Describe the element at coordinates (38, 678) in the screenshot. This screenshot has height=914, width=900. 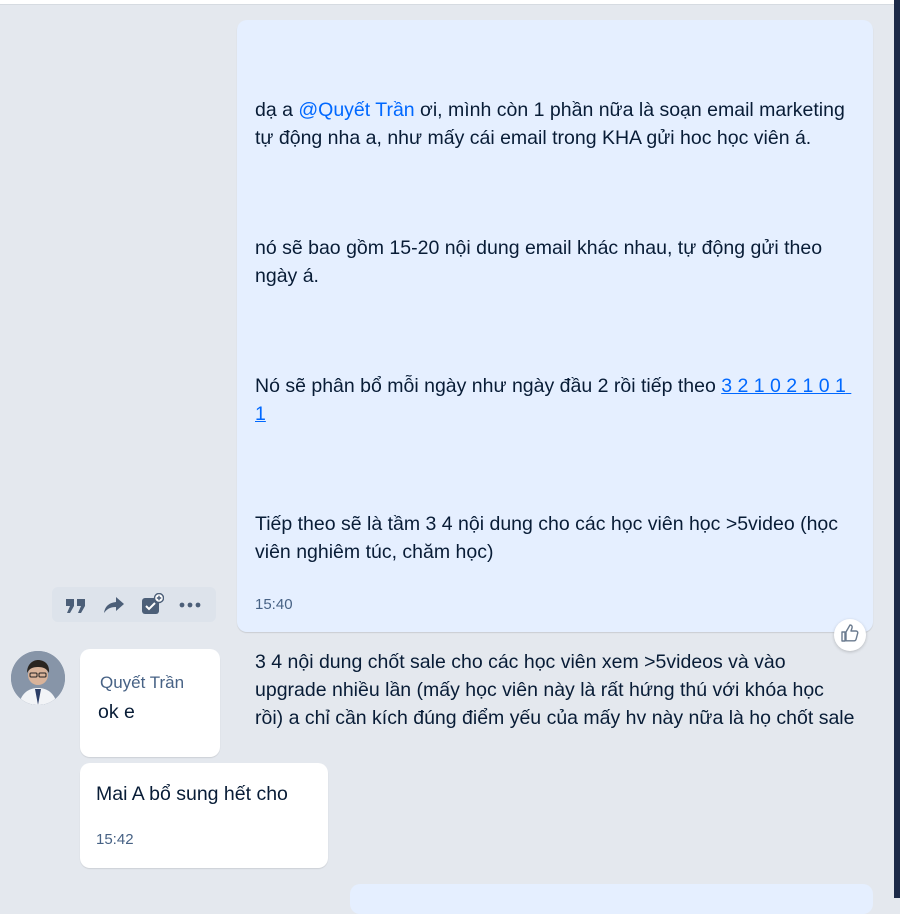
I see `avatar` at that location.